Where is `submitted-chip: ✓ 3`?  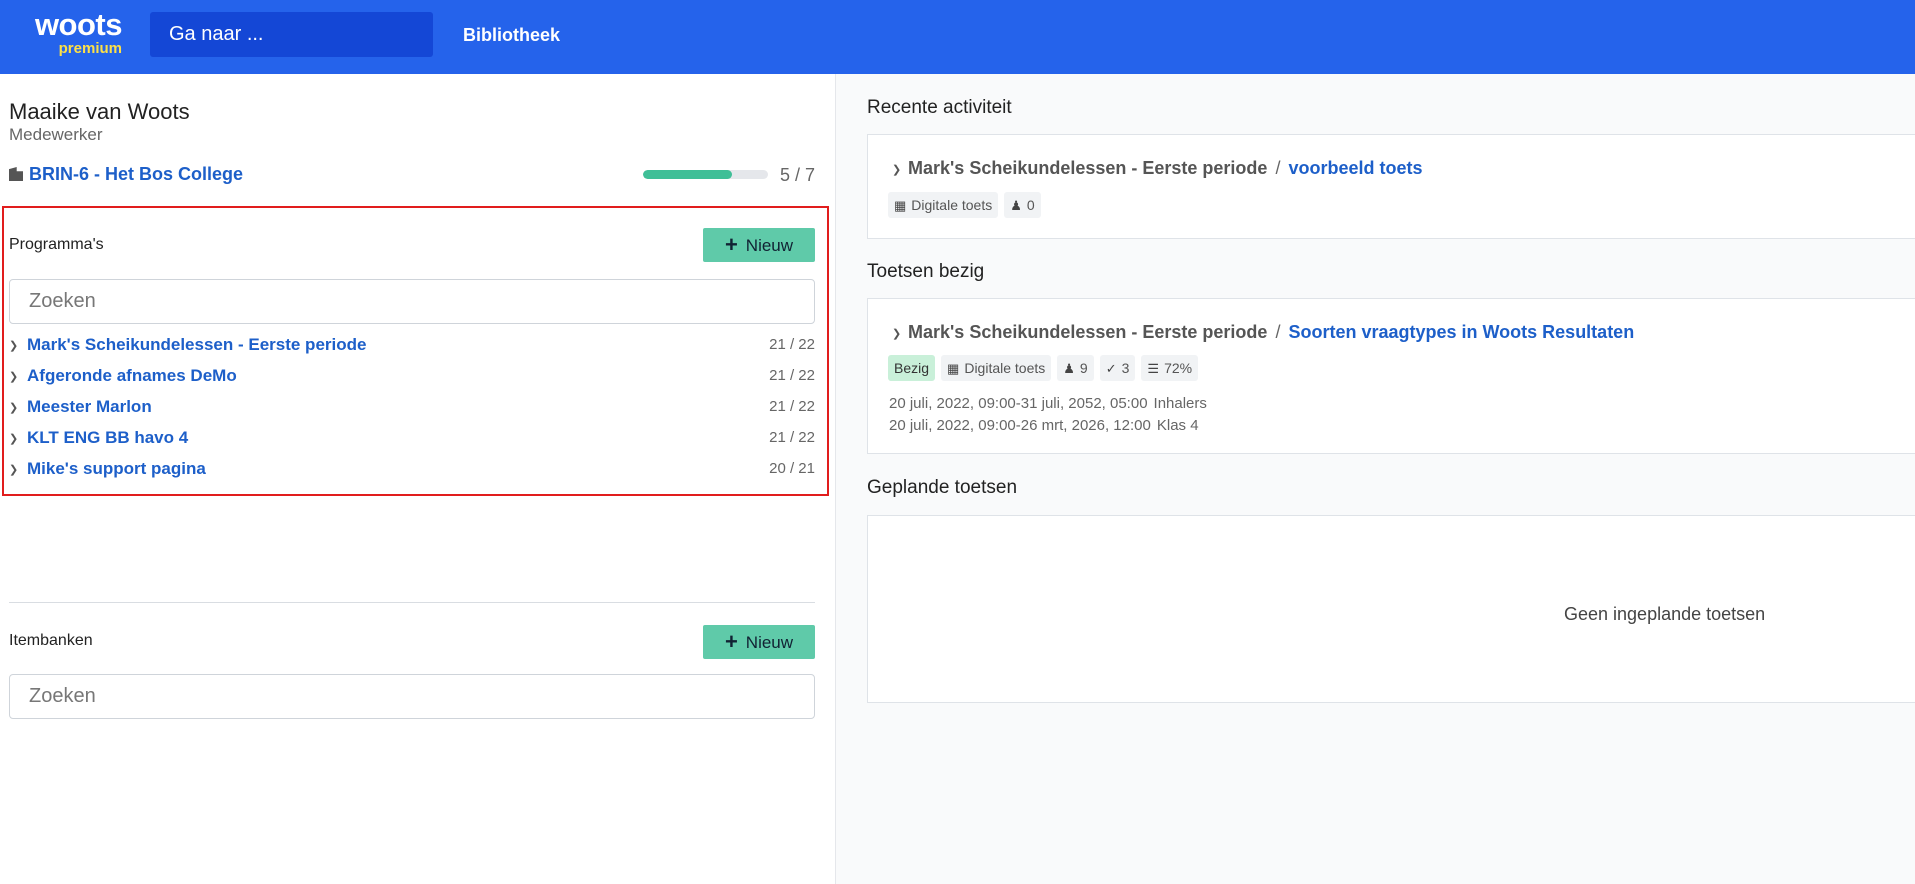 submitted-chip: ✓ 3 is located at coordinates (1117, 368).